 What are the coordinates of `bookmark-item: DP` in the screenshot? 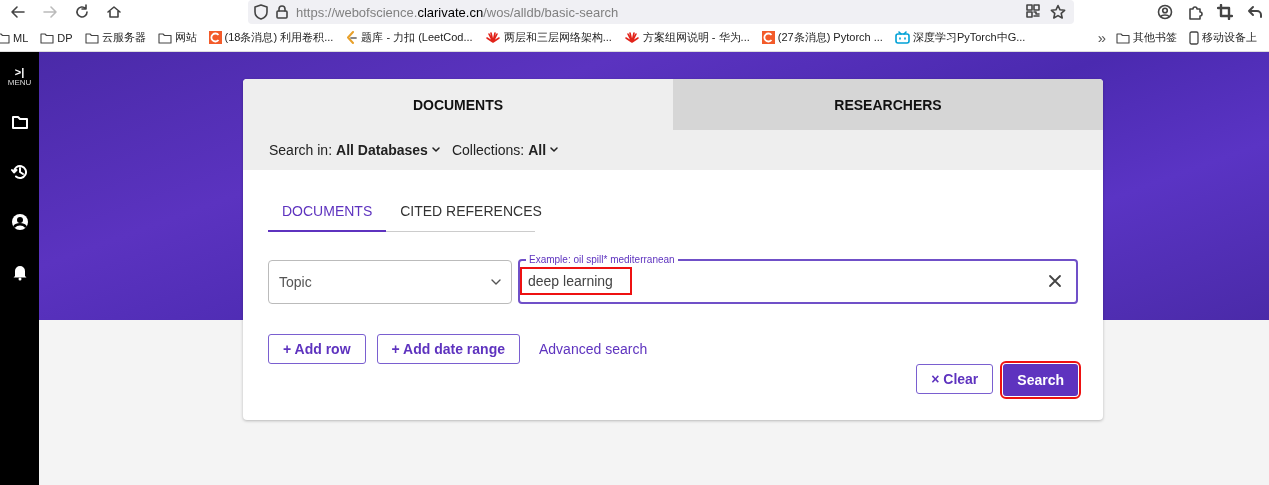 It's located at (56, 37).